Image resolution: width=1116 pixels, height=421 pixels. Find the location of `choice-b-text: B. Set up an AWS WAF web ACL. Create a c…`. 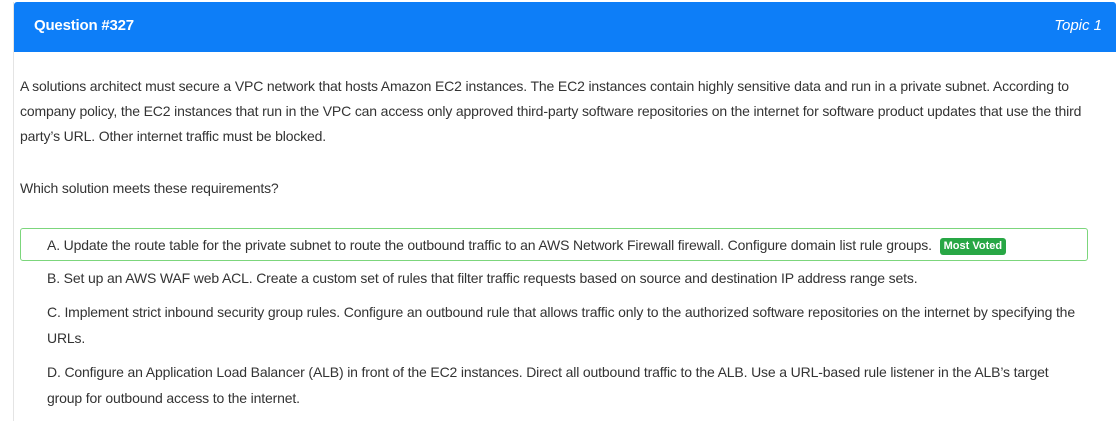

choice-b-text: B. Set up an AWS WAF web ACL. Create a c… is located at coordinates (482, 278).